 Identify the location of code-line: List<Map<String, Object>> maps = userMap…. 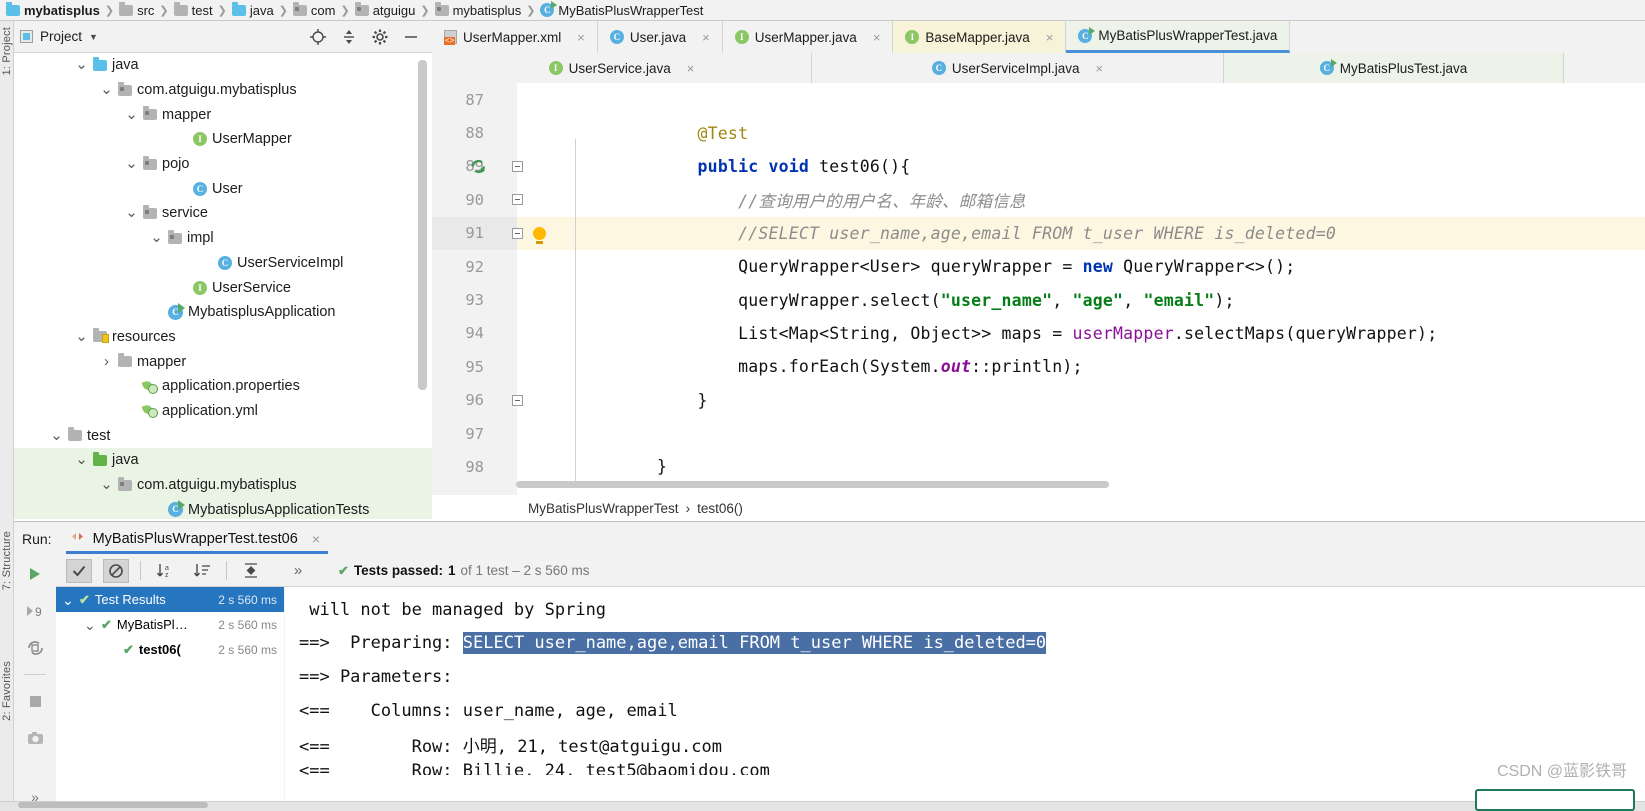
(1081, 333).